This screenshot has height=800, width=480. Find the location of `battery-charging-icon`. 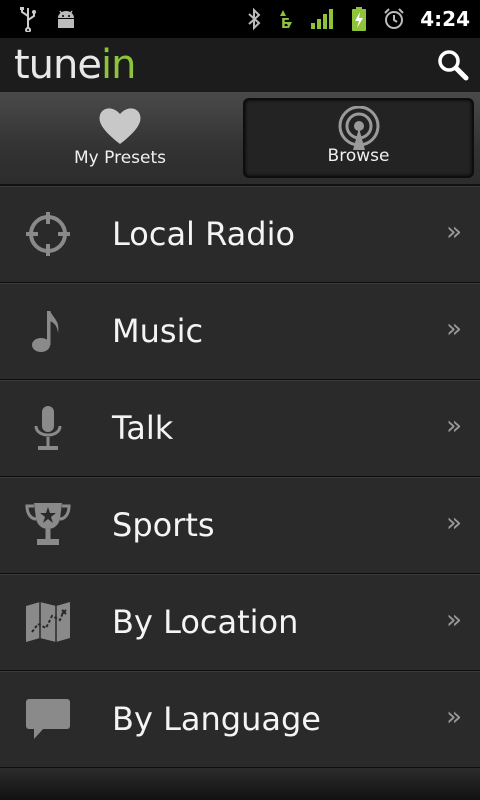

battery-charging-icon is located at coordinates (359, 19).